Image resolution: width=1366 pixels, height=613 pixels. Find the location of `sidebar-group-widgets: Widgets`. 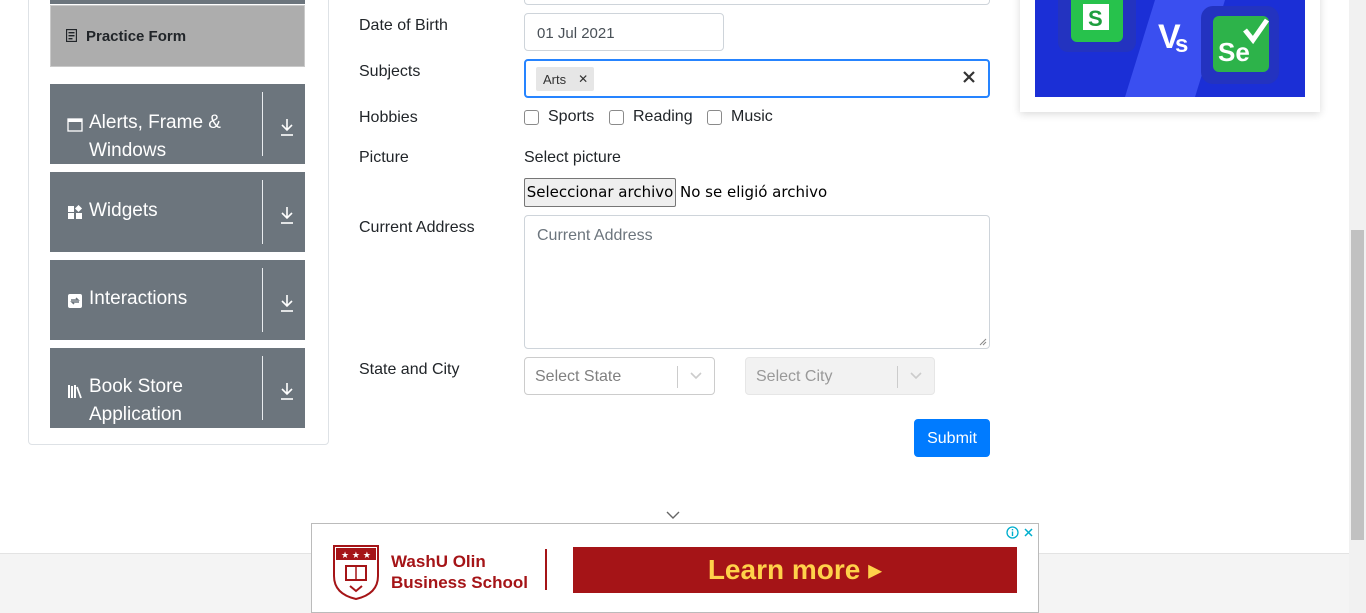

sidebar-group-widgets: Widgets is located at coordinates (177, 212).